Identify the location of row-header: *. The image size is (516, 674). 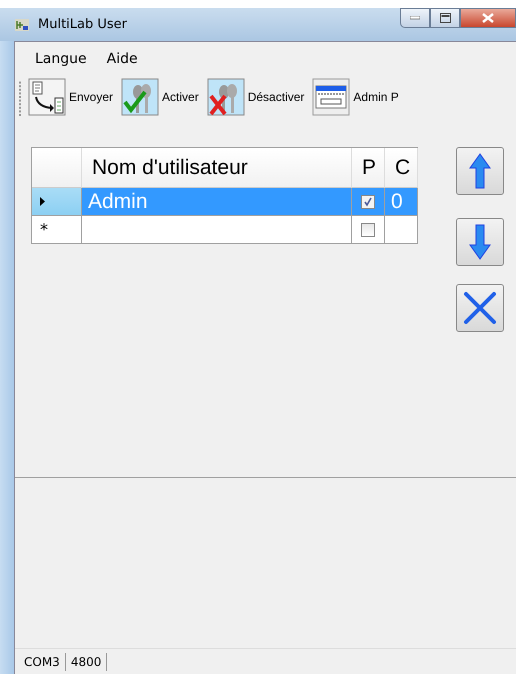
(57, 230).